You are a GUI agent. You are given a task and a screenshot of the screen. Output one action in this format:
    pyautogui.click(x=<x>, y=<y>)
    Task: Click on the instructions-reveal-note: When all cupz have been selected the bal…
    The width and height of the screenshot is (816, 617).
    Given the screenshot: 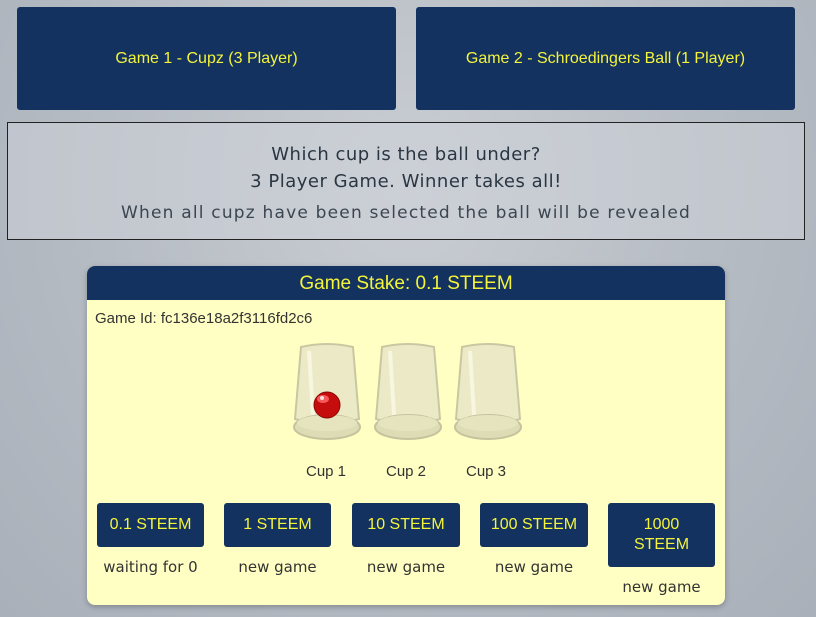 What is the action you would take?
    pyautogui.click(x=406, y=213)
    